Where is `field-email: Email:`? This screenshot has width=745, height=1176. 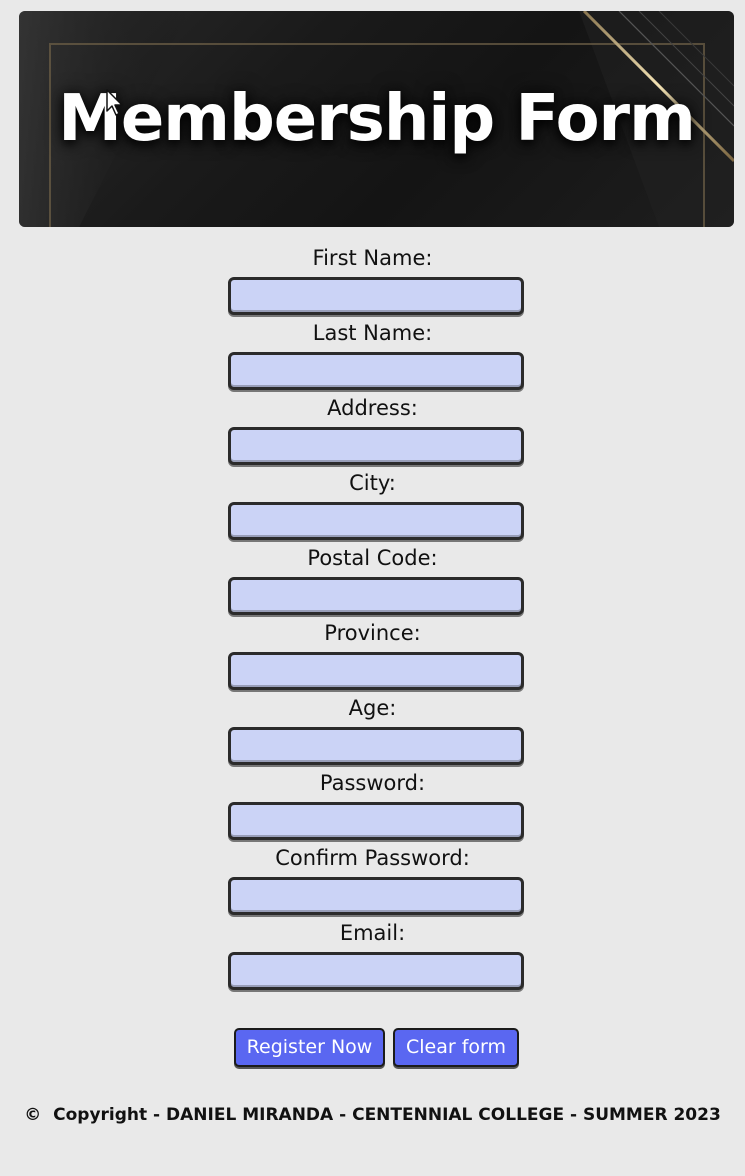
field-email: Email: is located at coordinates (372, 953).